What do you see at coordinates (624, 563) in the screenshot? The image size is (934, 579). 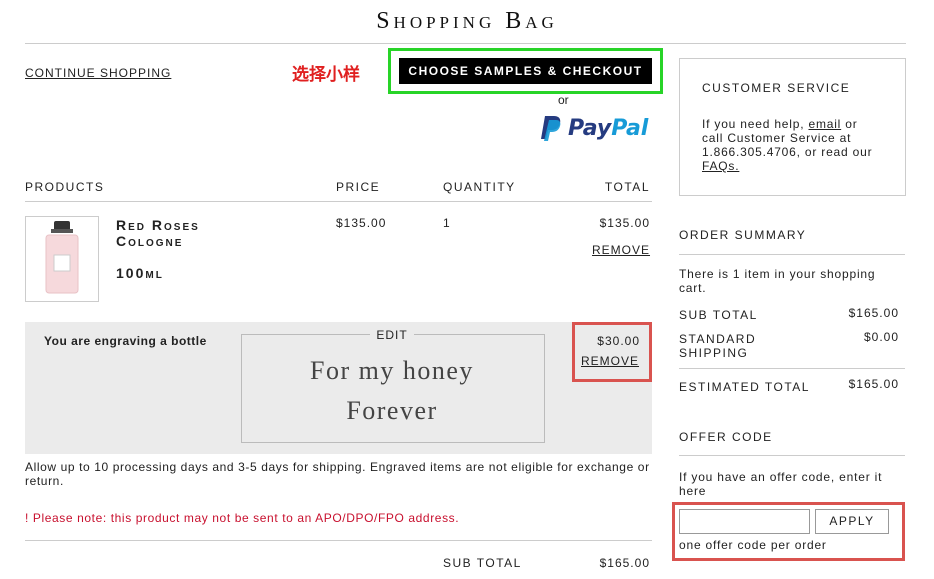 I see `bottom-subtotal-value: $165.00` at bounding box center [624, 563].